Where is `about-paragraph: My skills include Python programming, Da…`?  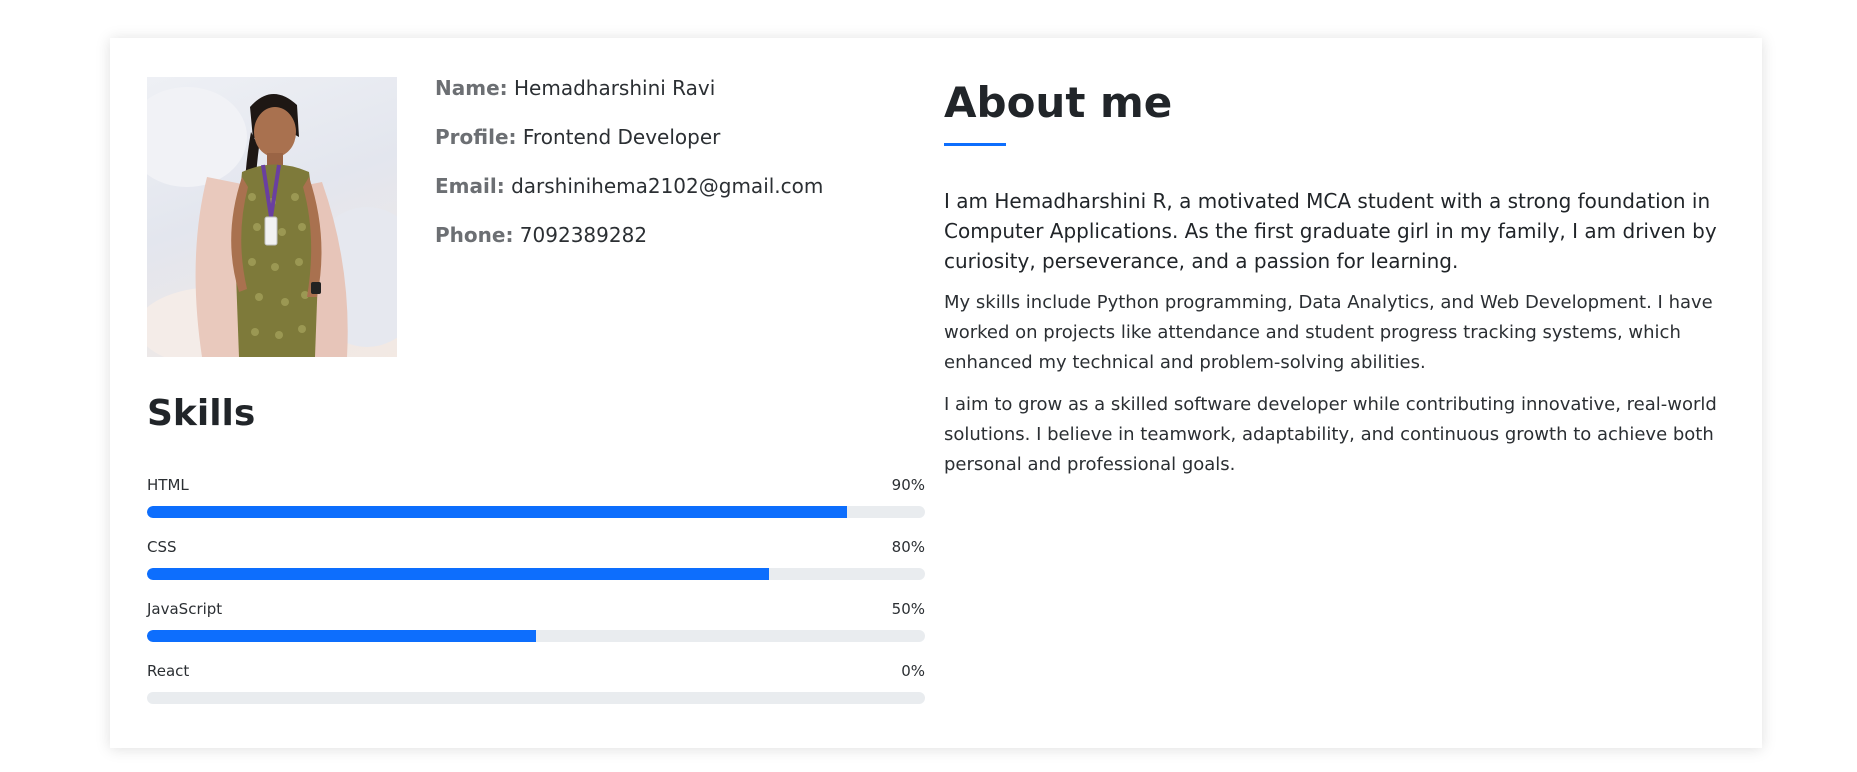
about-paragraph: My skills include Python programming, Da… is located at coordinates (1328, 332).